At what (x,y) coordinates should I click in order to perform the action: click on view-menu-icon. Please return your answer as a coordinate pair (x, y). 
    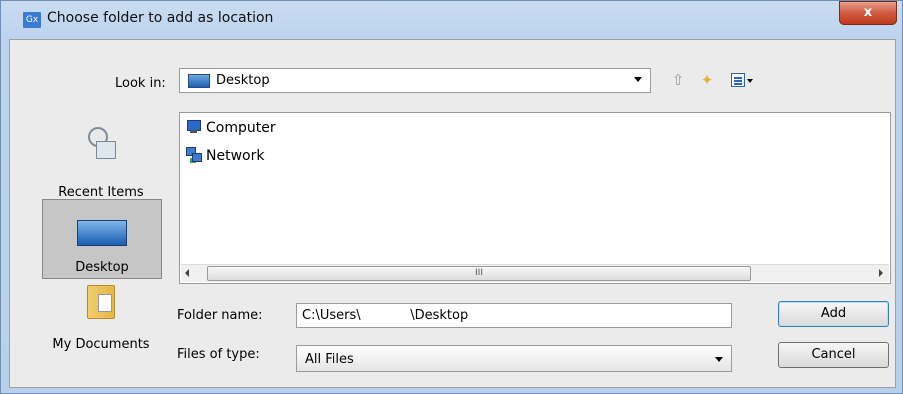
    Looking at the image, I should click on (743, 80).